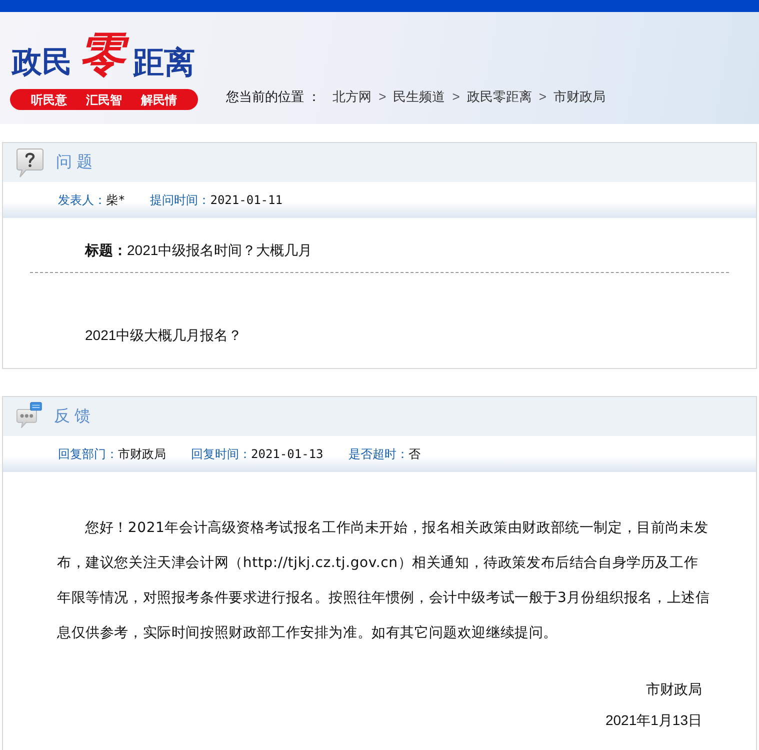 The height and width of the screenshot is (750, 759). What do you see at coordinates (164, 63) in the screenshot?
I see `logo-text: 距离` at bounding box center [164, 63].